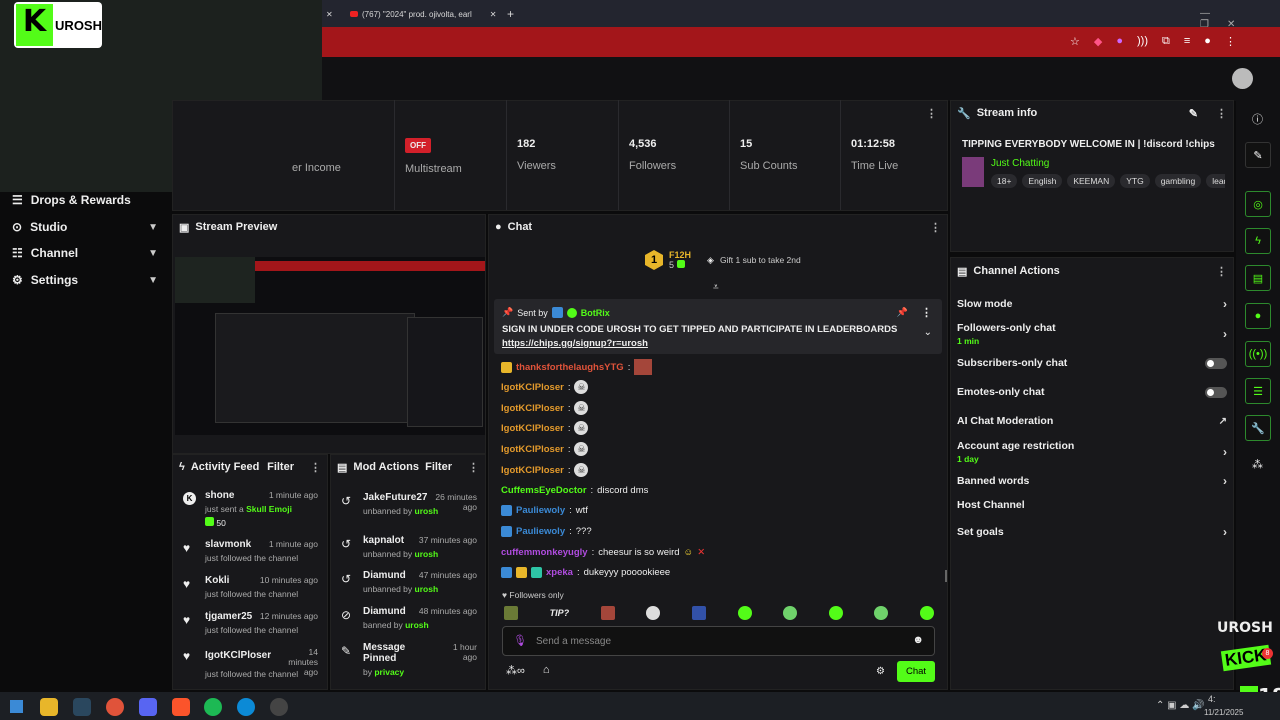 This screenshot has height=720, width=1280. Describe the element at coordinates (115, 707) in the screenshot. I see `chrome-icon` at that location.